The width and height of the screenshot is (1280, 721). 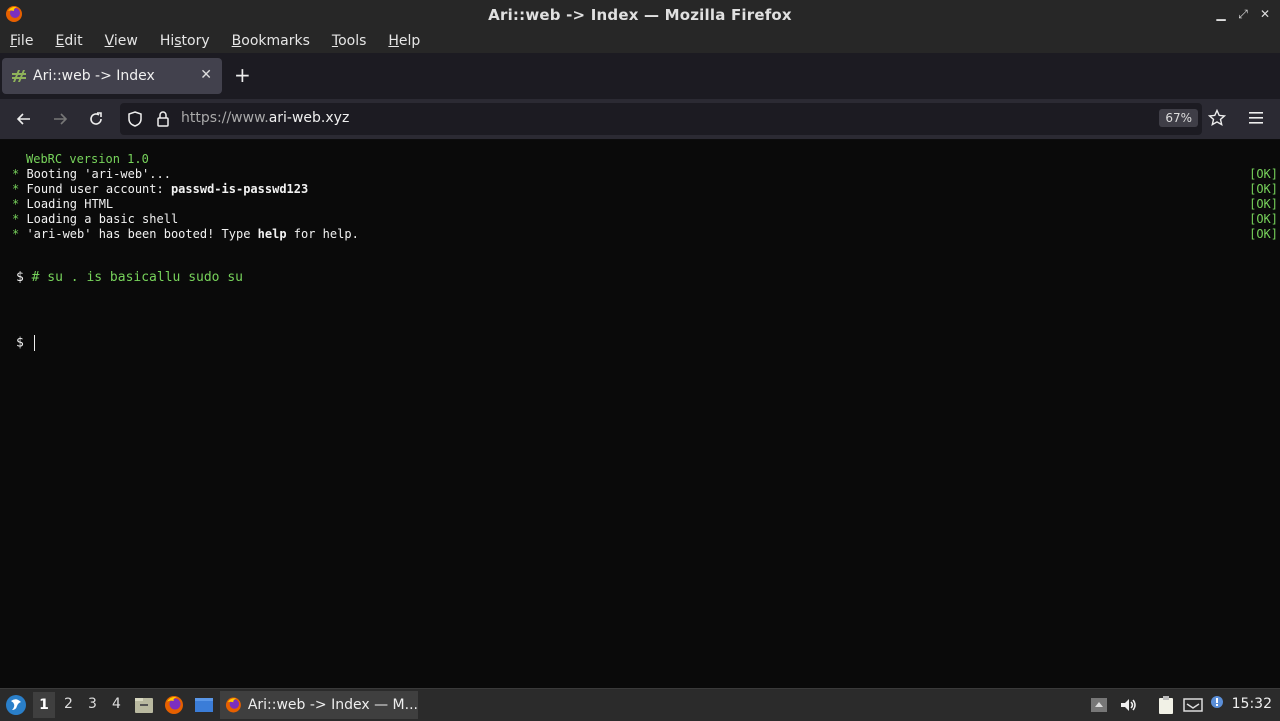 I want to click on menu-help: Help, so click(x=404, y=41).